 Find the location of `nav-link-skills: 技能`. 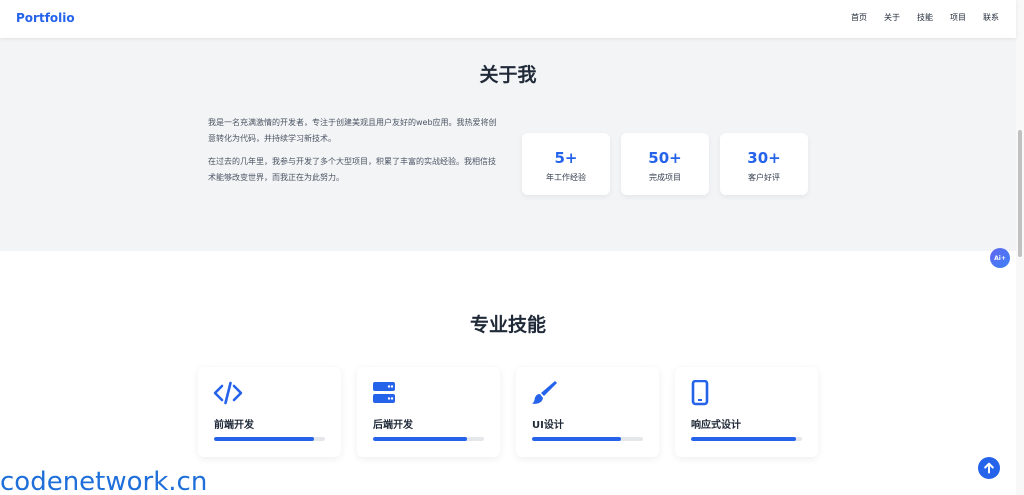

nav-link-skills: 技能 is located at coordinates (925, 17).